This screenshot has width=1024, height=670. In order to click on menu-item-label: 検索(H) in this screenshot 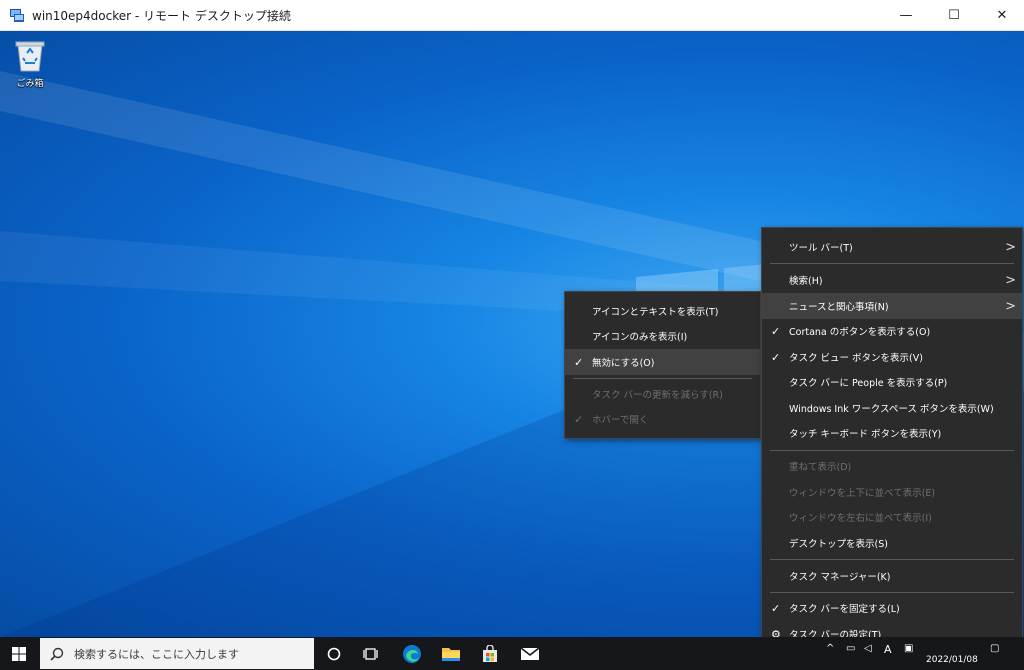, I will do `click(806, 281)`.